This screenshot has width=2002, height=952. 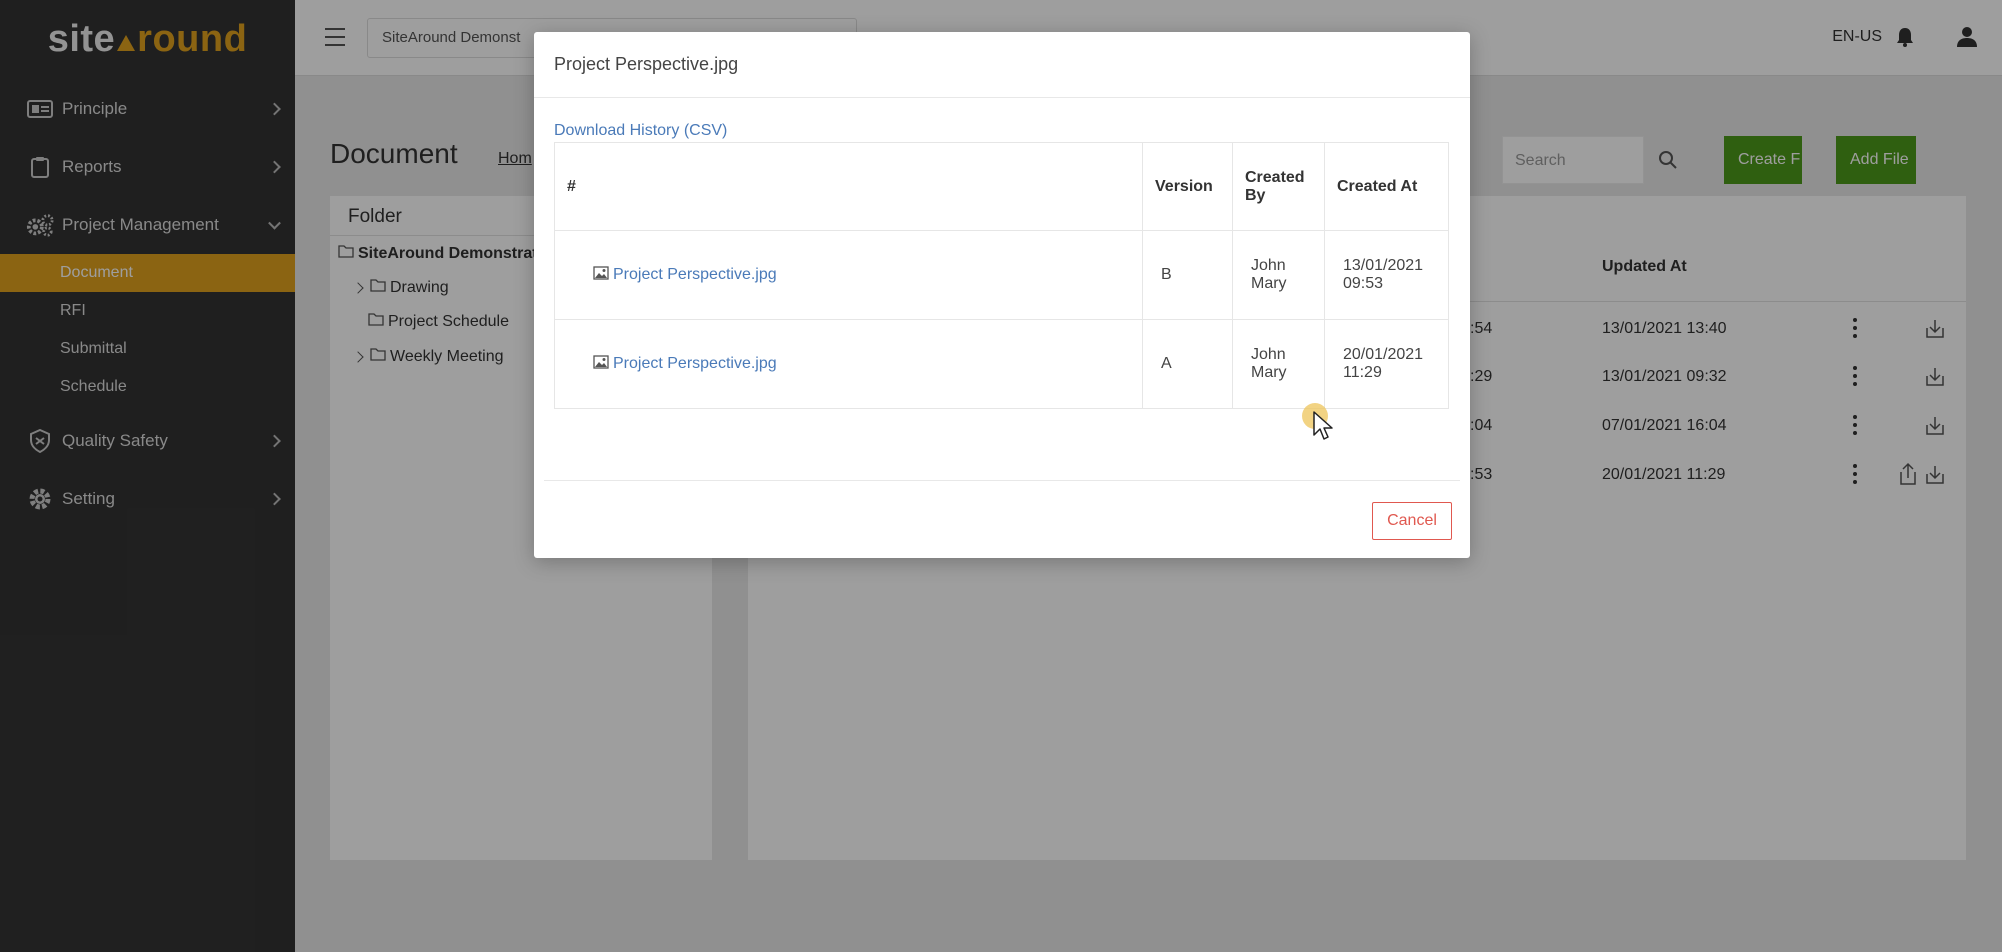 I want to click on version-cell: A, so click(x=1187, y=364).